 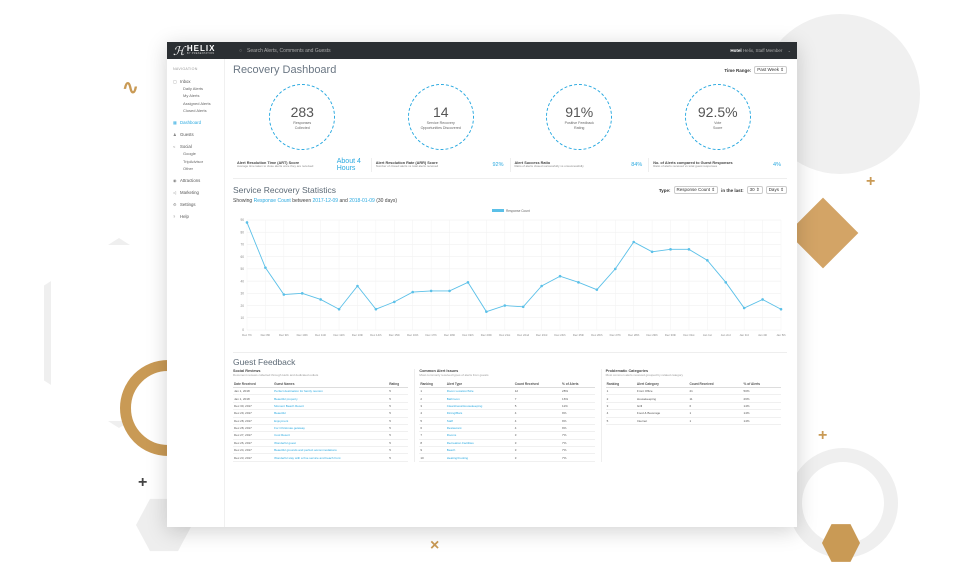 What do you see at coordinates (203, 110) in the screenshot?
I see `sidebar-item-closed-alerts: Closed Alerts` at bounding box center [203, 110].